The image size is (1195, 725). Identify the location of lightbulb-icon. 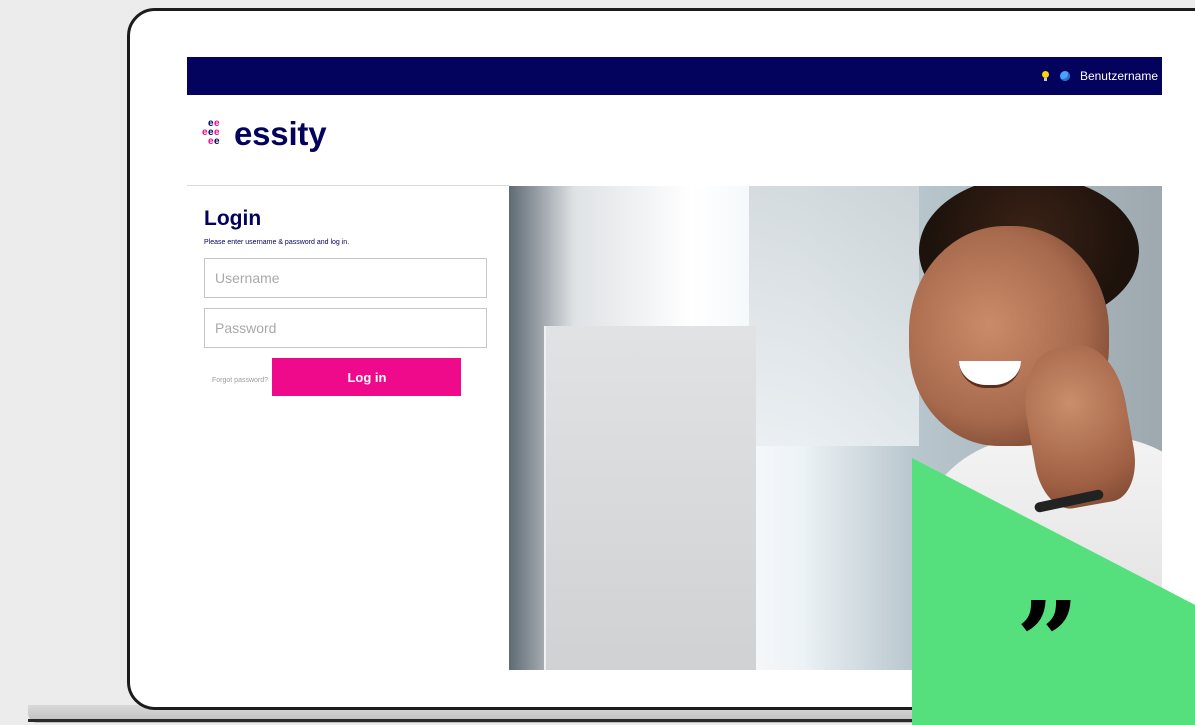
(1045, 76).